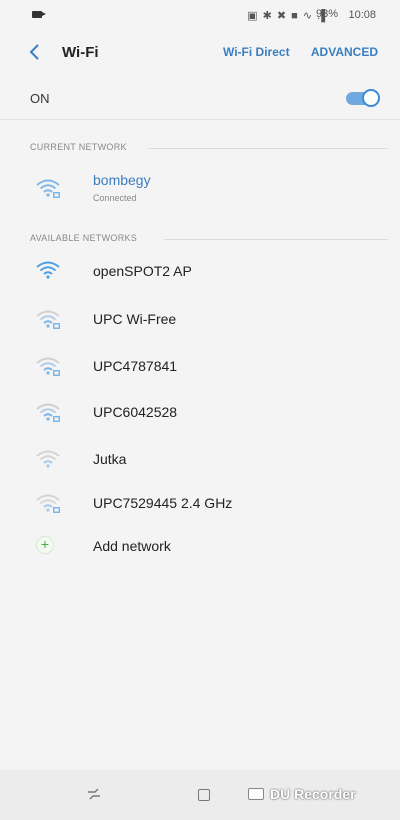 The image size is (400, 820). I want to click on system-nav-bar: DU Recorder, so click(200, 795).